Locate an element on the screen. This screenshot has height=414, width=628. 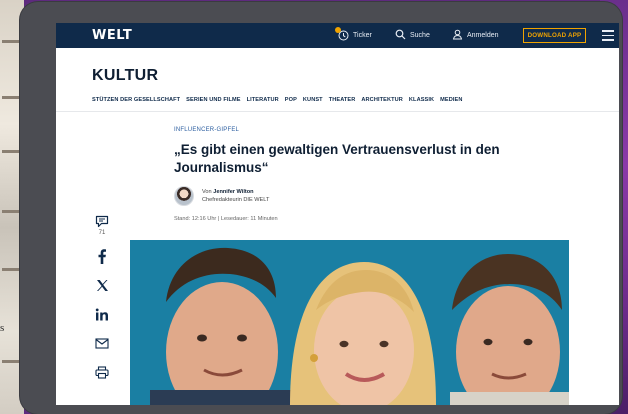
top-navigation: WELT Ticker Suche Anmelden DOWNLOAD APP is located at coordinates (337, 35).